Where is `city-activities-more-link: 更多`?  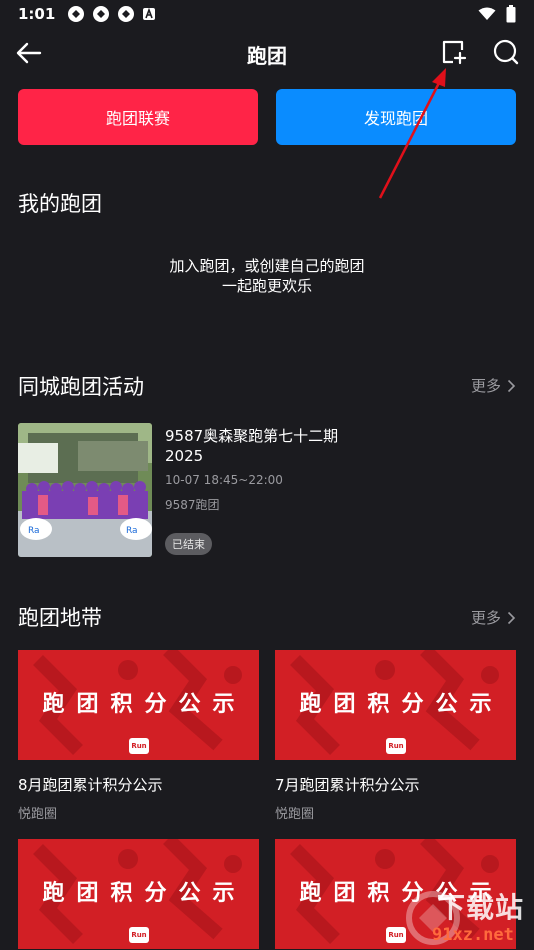 city-activities-more-link: 更多 is located at coordinates (493, 385).